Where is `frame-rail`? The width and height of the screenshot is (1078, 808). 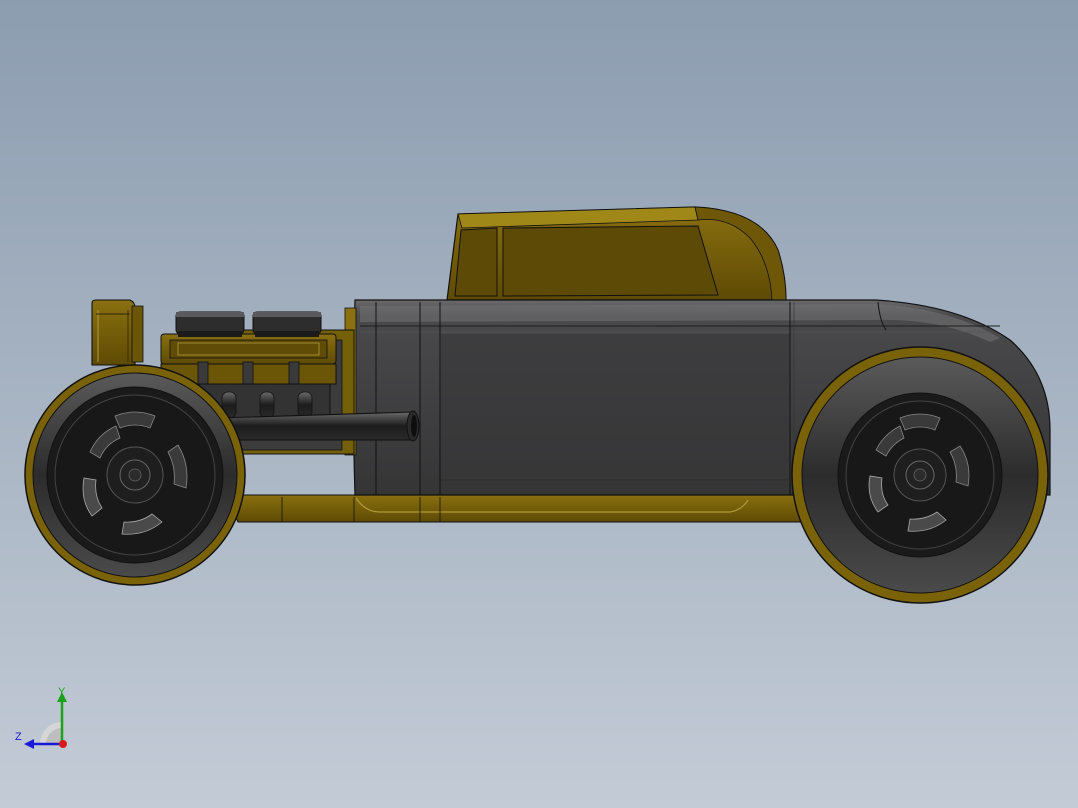 frame-rail is located at coordinates (515, 508).